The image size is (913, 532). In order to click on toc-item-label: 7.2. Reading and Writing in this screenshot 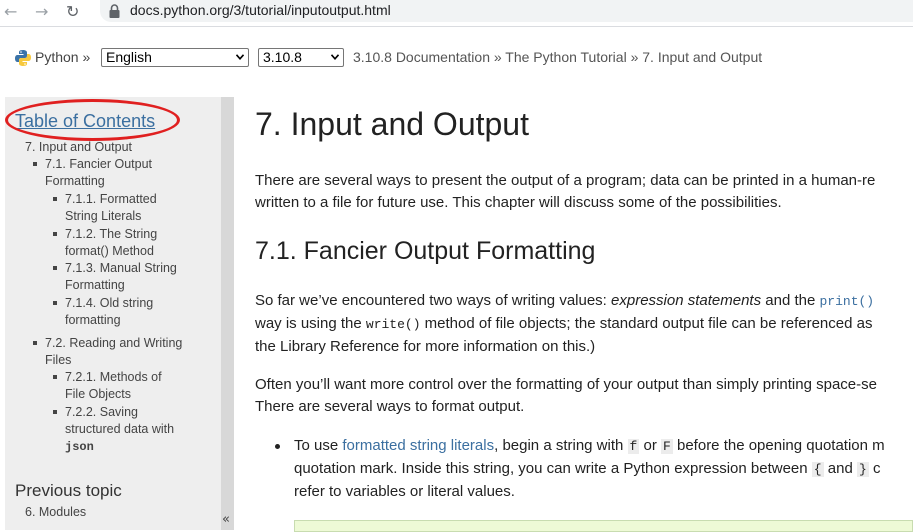, I will do `click(114, 343)`.